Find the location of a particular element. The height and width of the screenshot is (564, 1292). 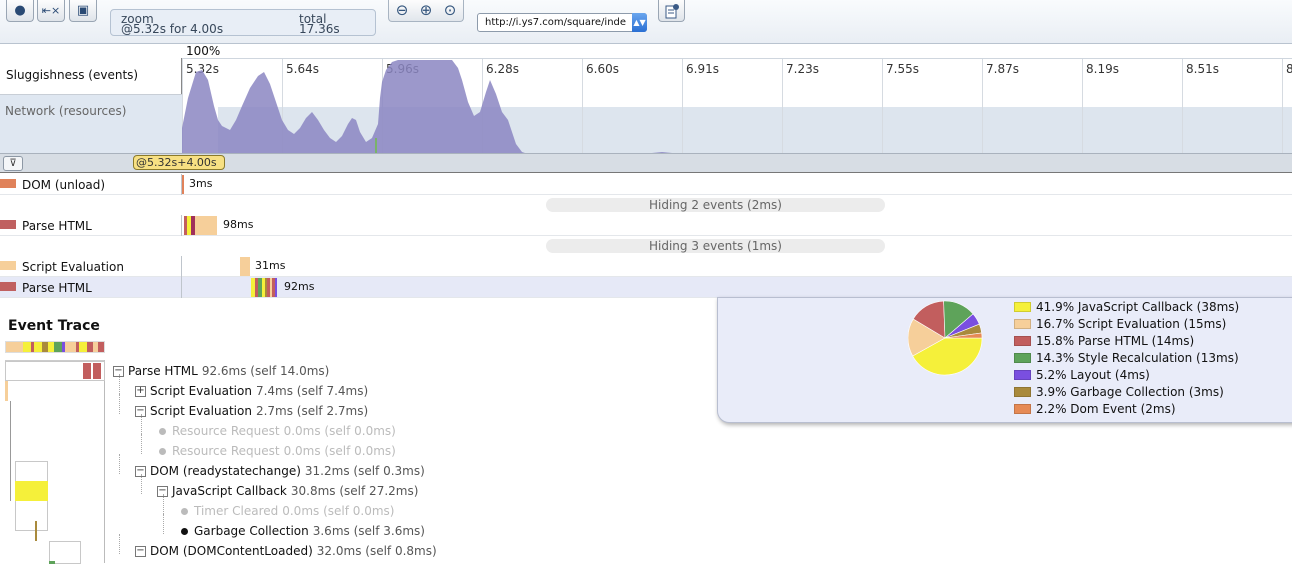

select-arrows-icon: ▲▼ is located at coordinates (639, 22).